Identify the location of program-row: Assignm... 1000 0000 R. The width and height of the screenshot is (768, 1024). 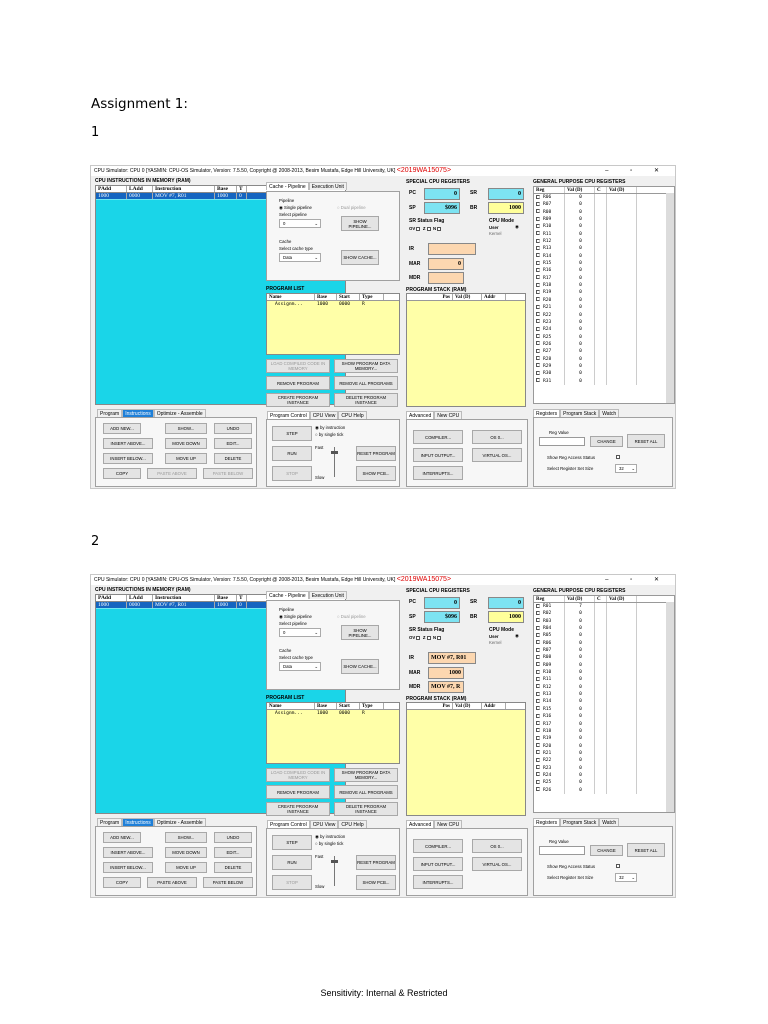
(333, 304).